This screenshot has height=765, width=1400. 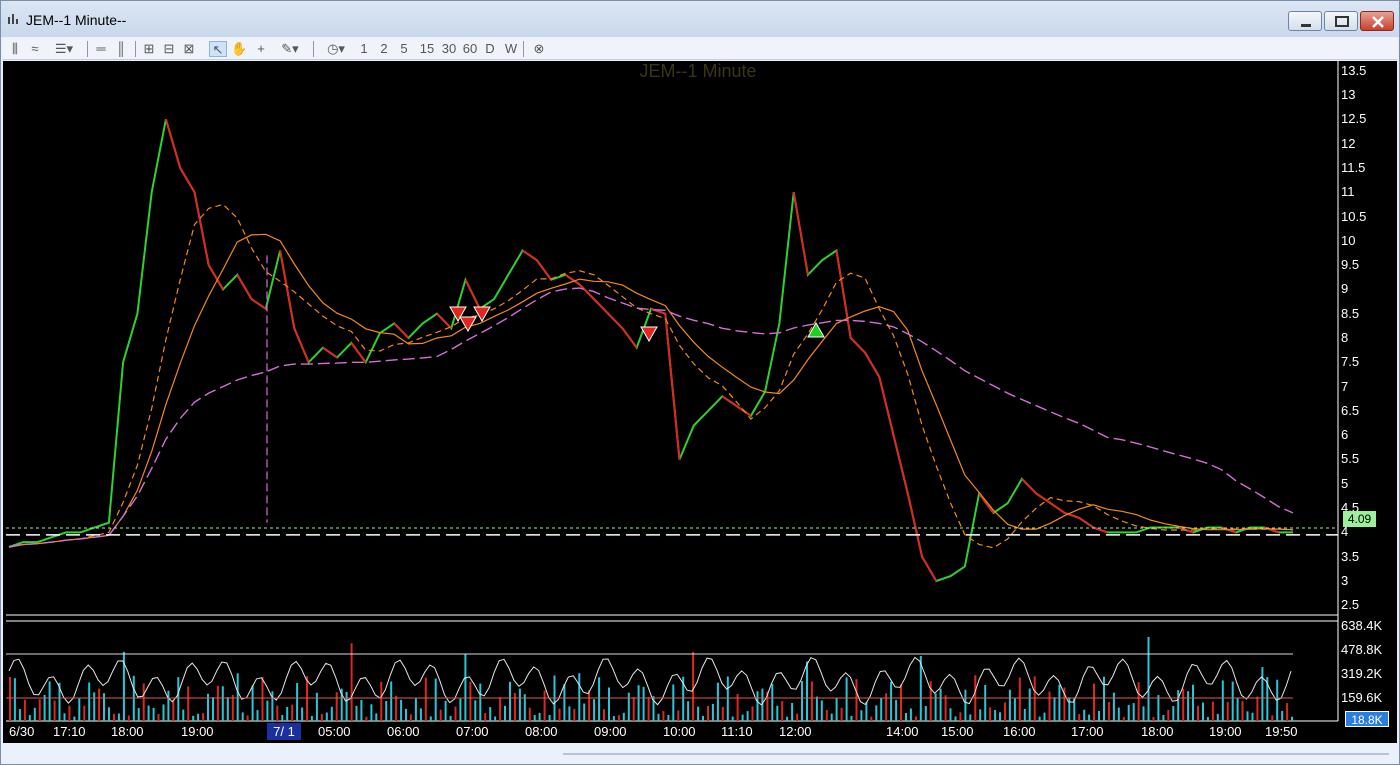 What do you see at coordinates (35, 49) in the screenshot?
I see `line-chart-icon: ≈` at bounding box center [35, 49].